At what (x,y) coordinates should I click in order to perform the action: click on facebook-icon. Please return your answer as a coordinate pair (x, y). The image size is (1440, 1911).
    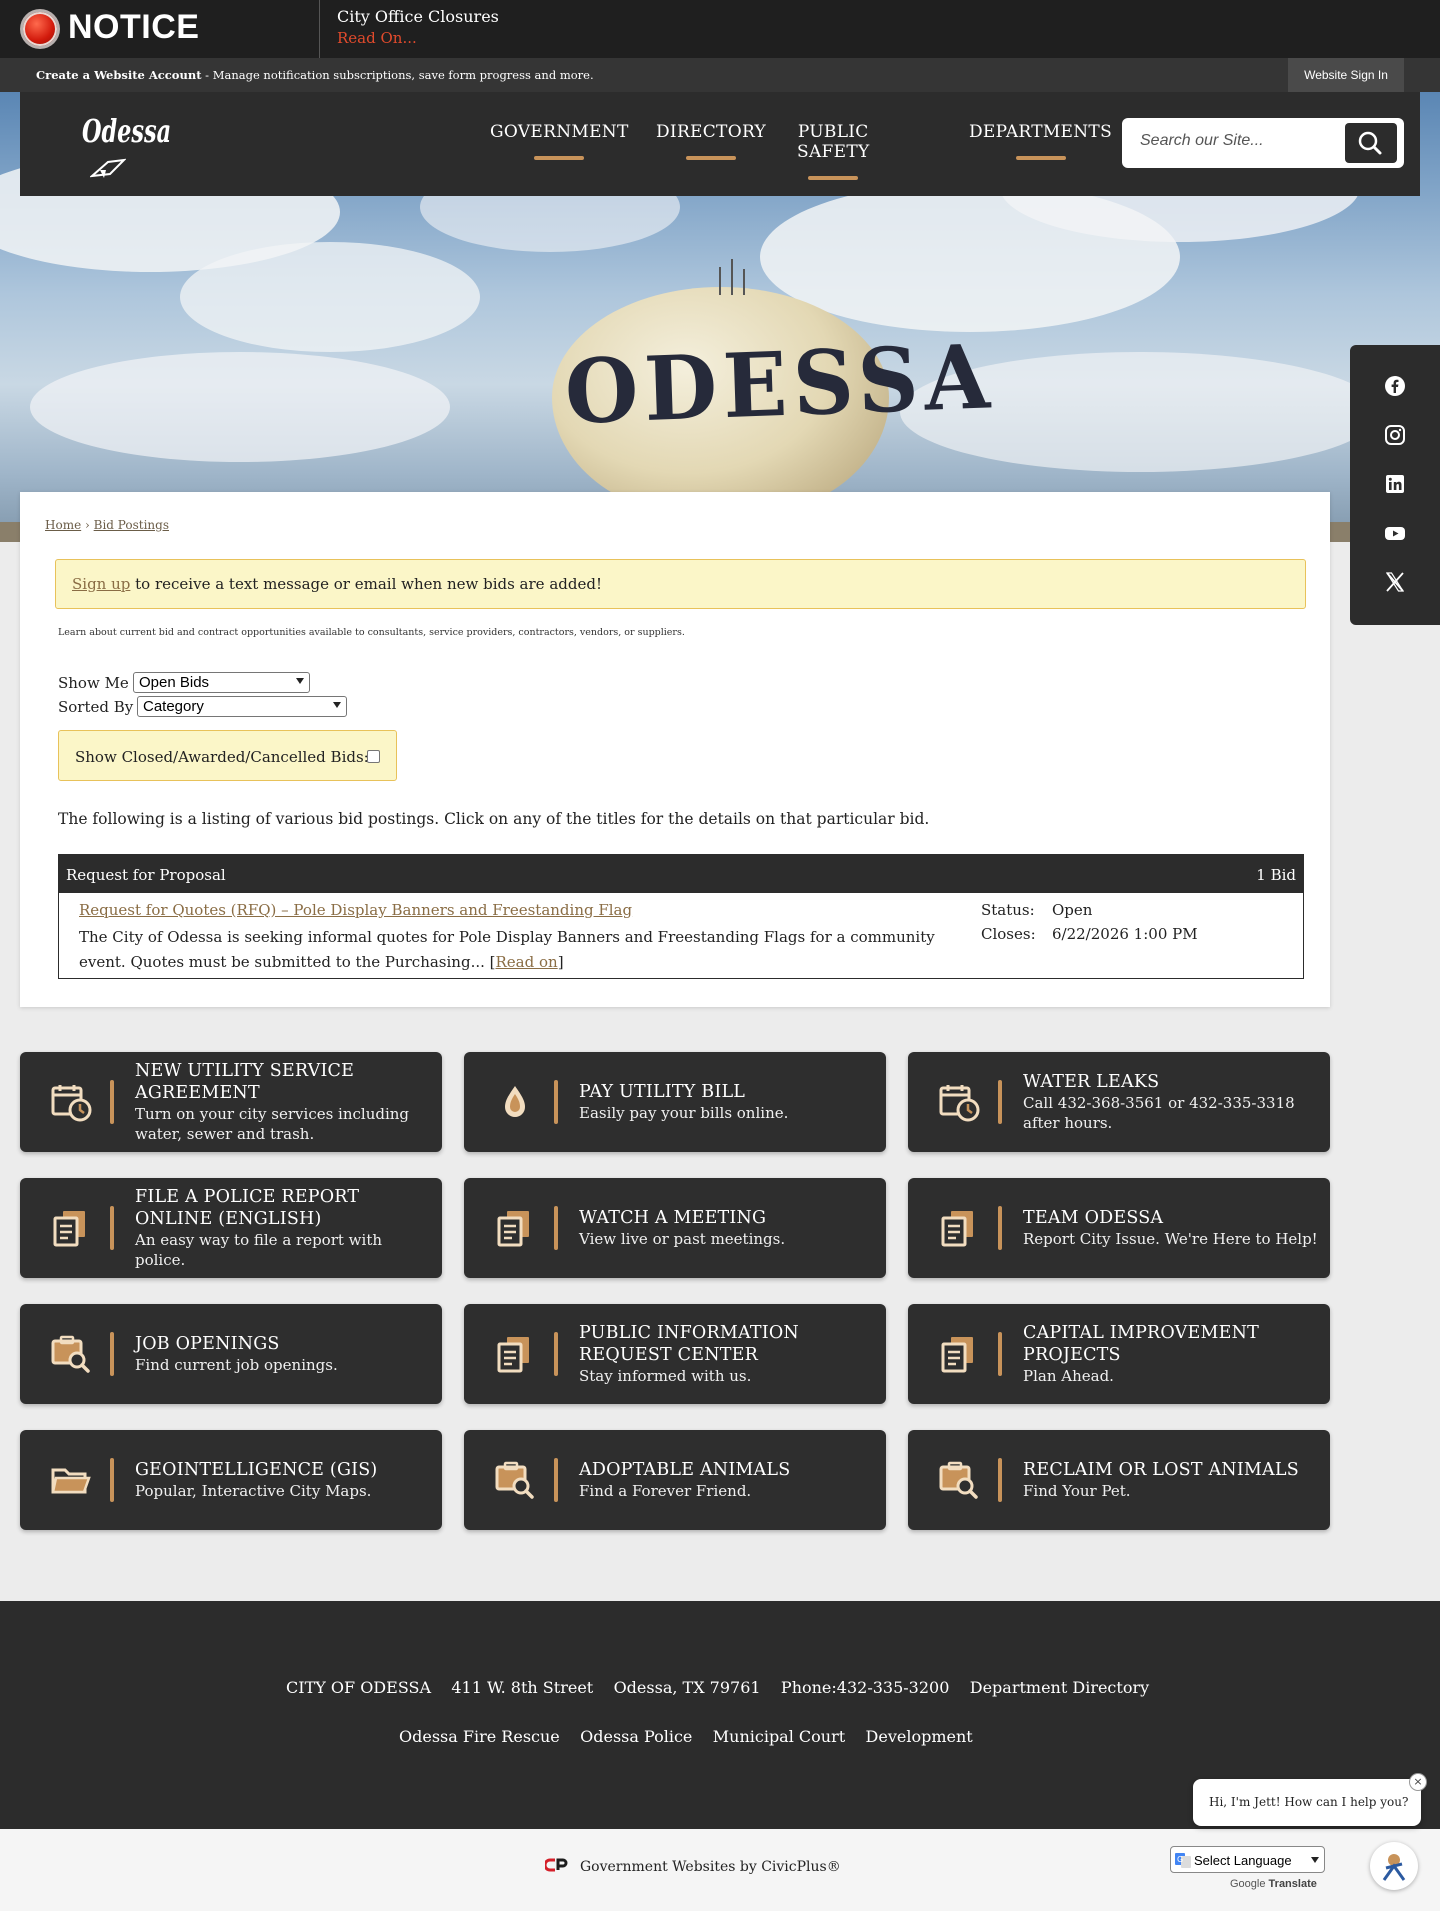
    Looking at the image, I should click on (1395, 386).